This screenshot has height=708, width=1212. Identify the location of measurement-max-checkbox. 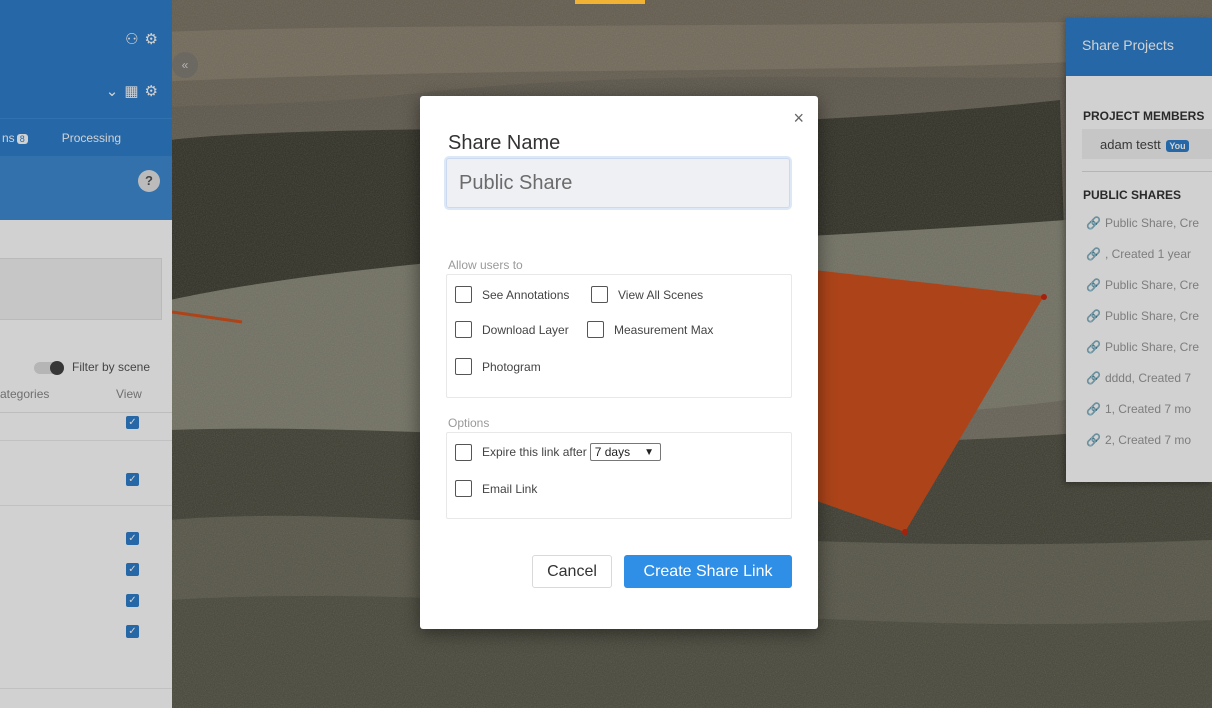
(595, 329).